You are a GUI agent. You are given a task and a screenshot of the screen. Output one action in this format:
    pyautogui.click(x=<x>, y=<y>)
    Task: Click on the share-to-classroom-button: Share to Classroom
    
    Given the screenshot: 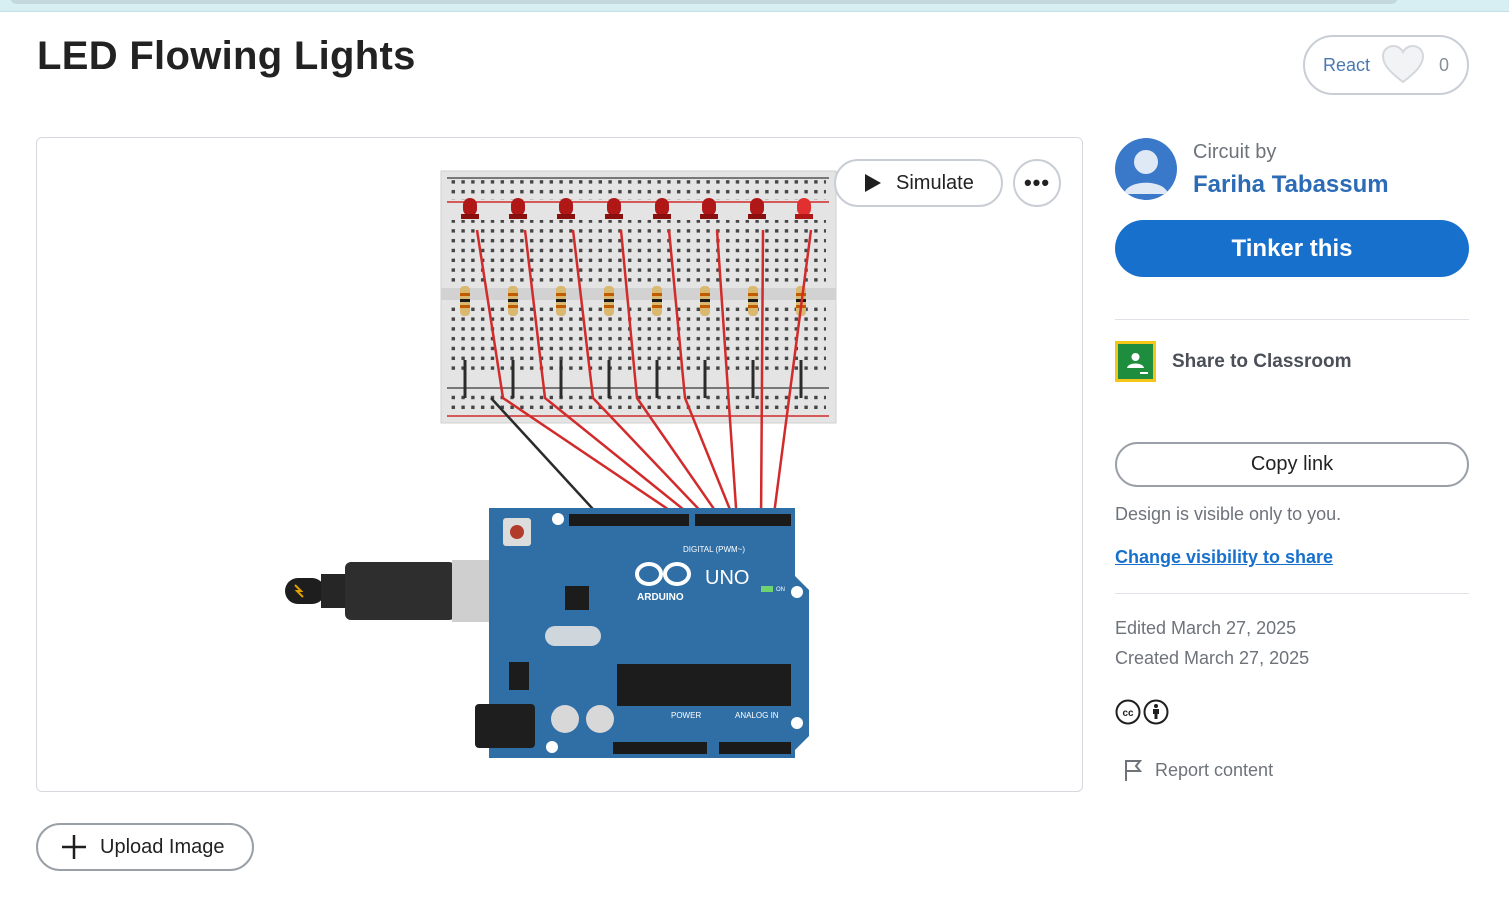 What is the action you would take?
    pyautogui.click(x=1233, y=361)
    